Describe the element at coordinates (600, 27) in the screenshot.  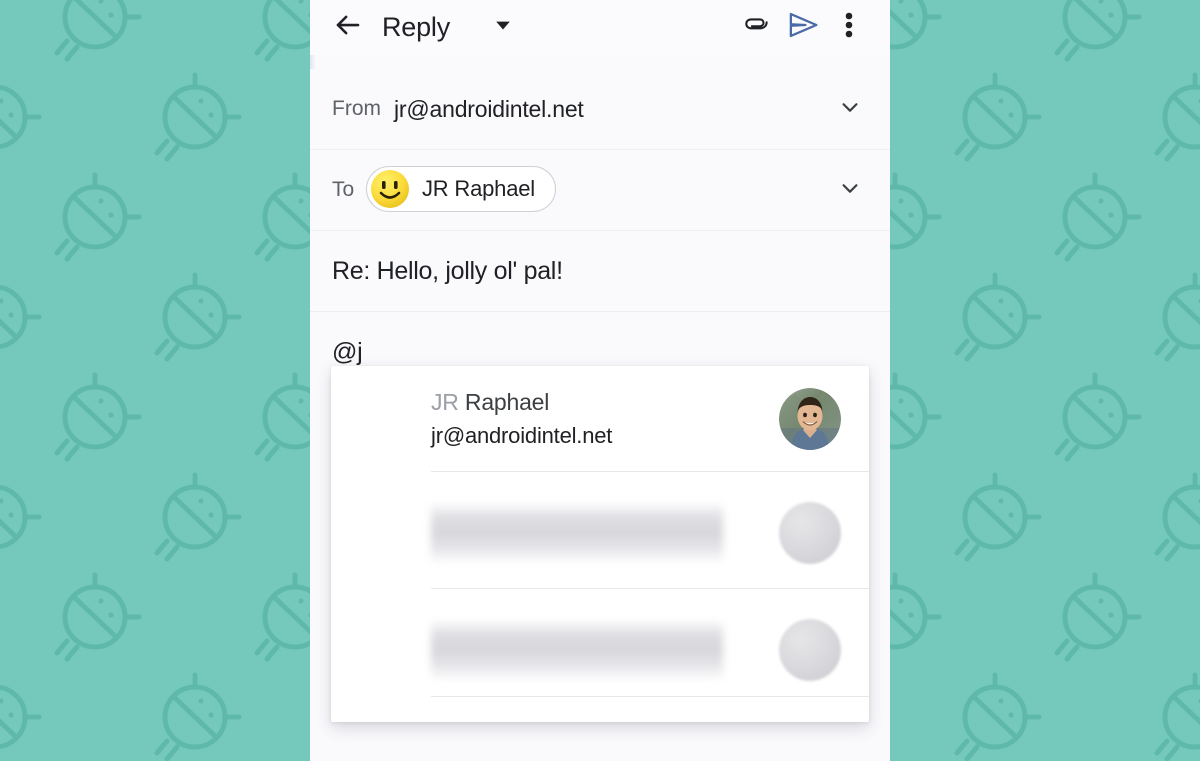
I see `app-bar: Reply` at that location.